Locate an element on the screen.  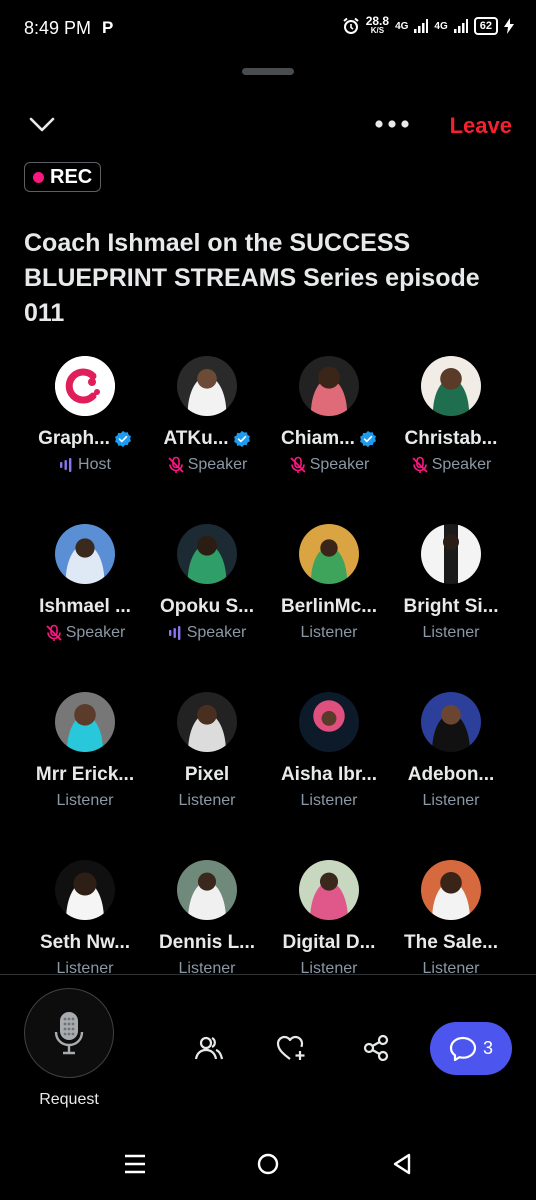
participant-name: Pixel is located at coordinates (207, 774).